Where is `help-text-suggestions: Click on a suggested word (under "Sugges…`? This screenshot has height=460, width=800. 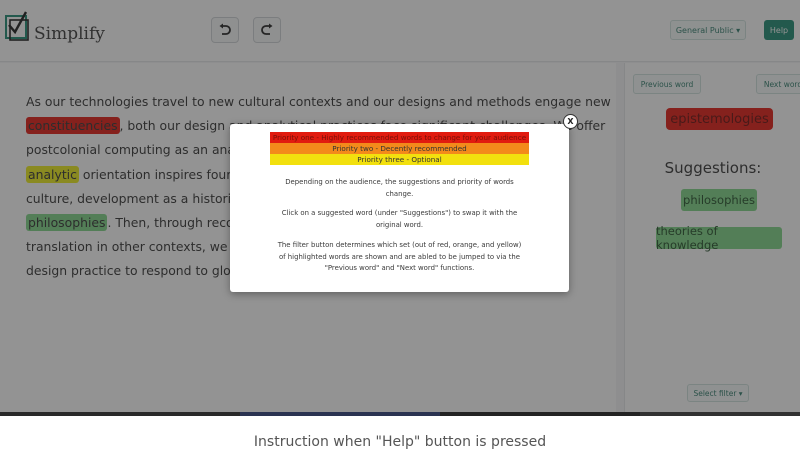
help-text-suggestions: Click on a suggested word (under "Sugges… is located at coordinates (399, 219).